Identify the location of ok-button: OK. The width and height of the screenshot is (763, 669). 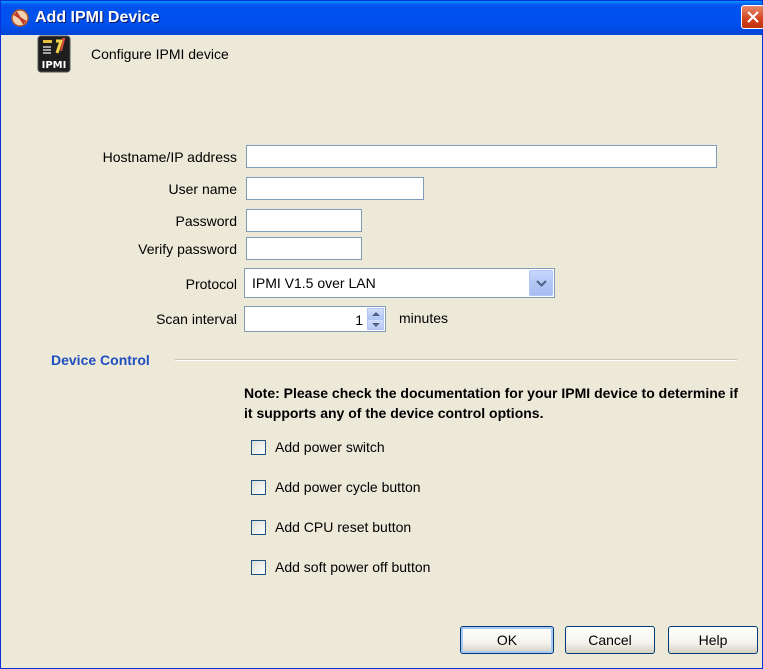
(507, 640).